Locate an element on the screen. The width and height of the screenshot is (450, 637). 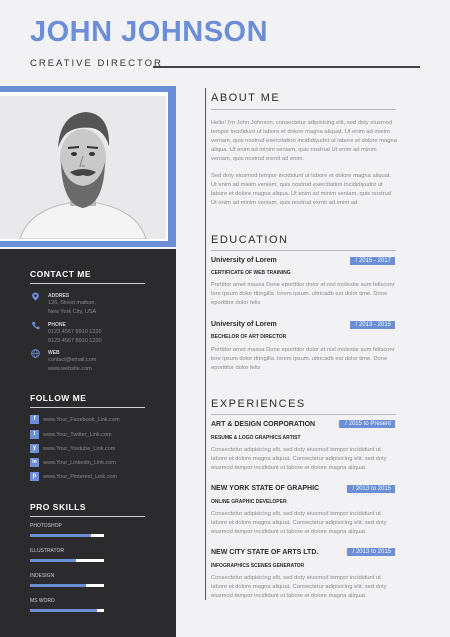
profile-photo is located at coordinates (83, 167).